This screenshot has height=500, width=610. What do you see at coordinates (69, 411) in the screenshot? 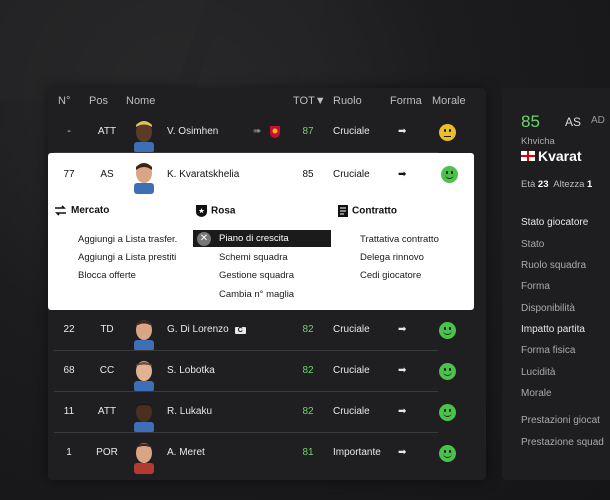
I see `shirt-number: 11` at bounding box center [69, 411].